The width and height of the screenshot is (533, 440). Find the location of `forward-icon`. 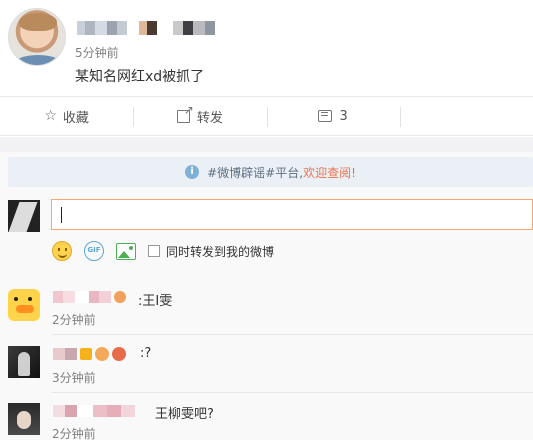

forward-icon is located at coordinates (185, 113).